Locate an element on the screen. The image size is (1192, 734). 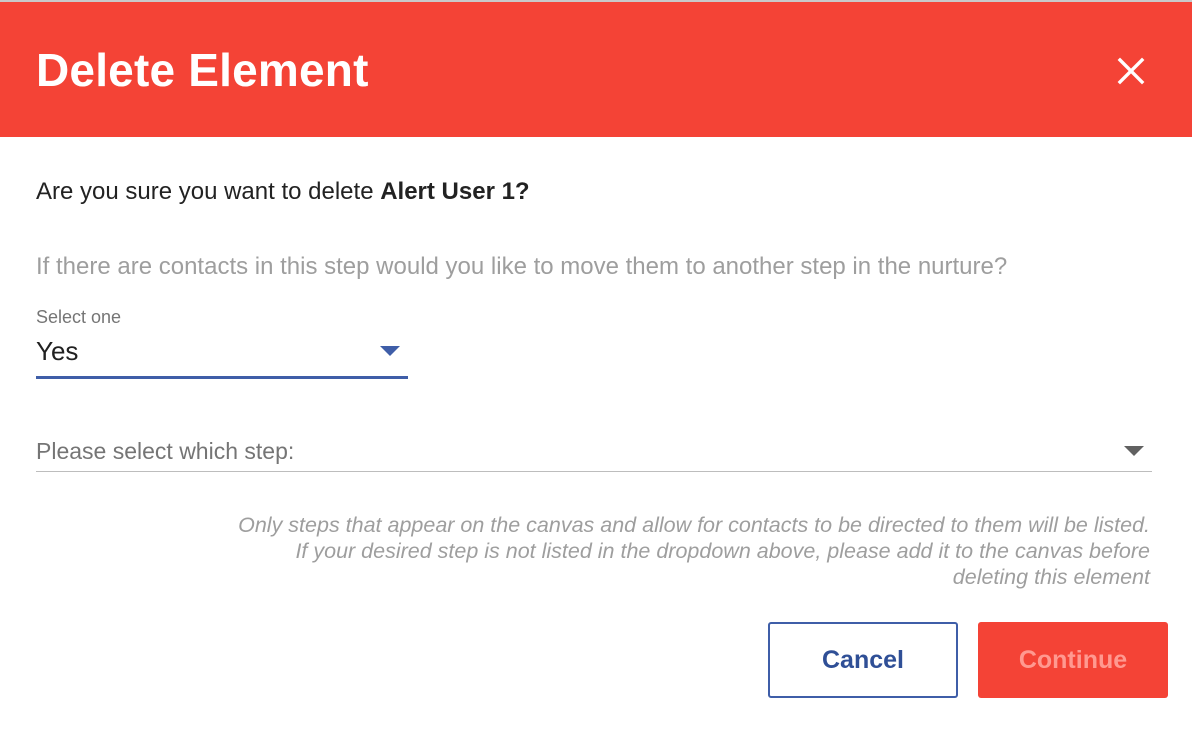
cancel-button: Cancel is located at coordinates (863, 660).